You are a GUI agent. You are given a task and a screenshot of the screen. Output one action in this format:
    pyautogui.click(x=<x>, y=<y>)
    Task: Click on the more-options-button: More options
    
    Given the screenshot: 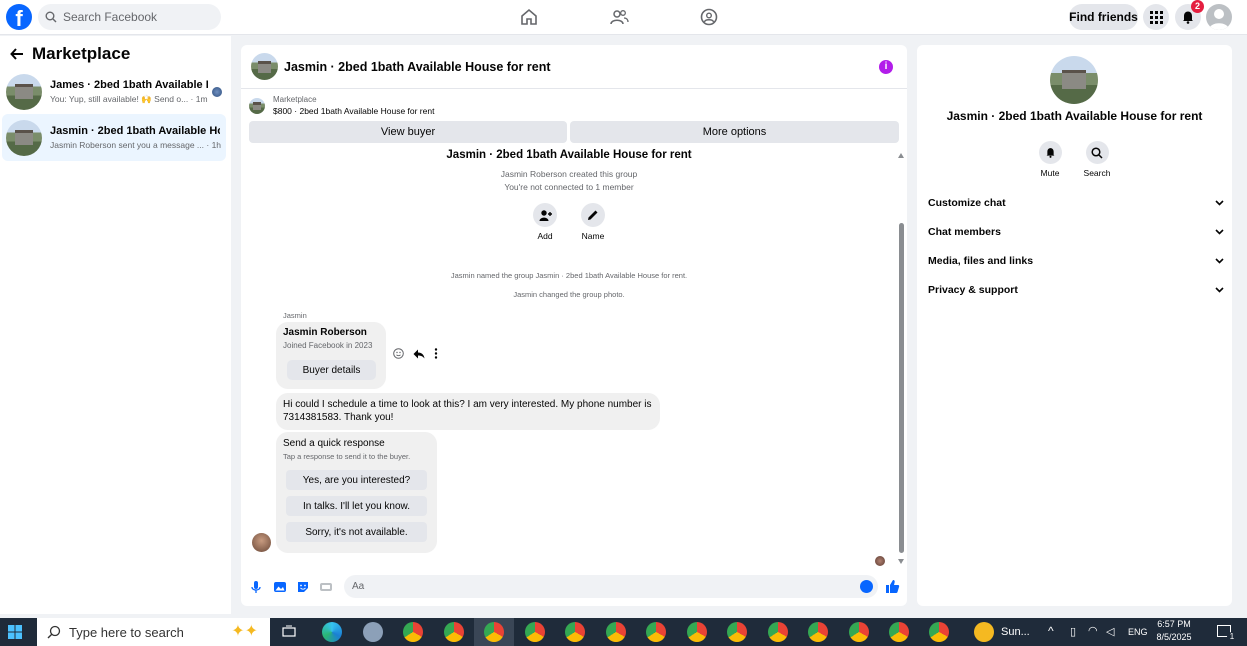 What is the action you would take?
    pyautogui.click(x=734, y=132)
    